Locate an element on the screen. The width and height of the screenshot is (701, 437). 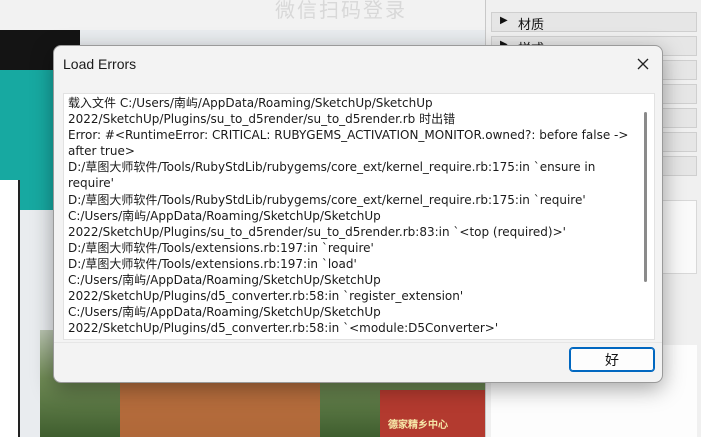
expand-arrow-icon: ▶ is located at coordinates (504, 20).